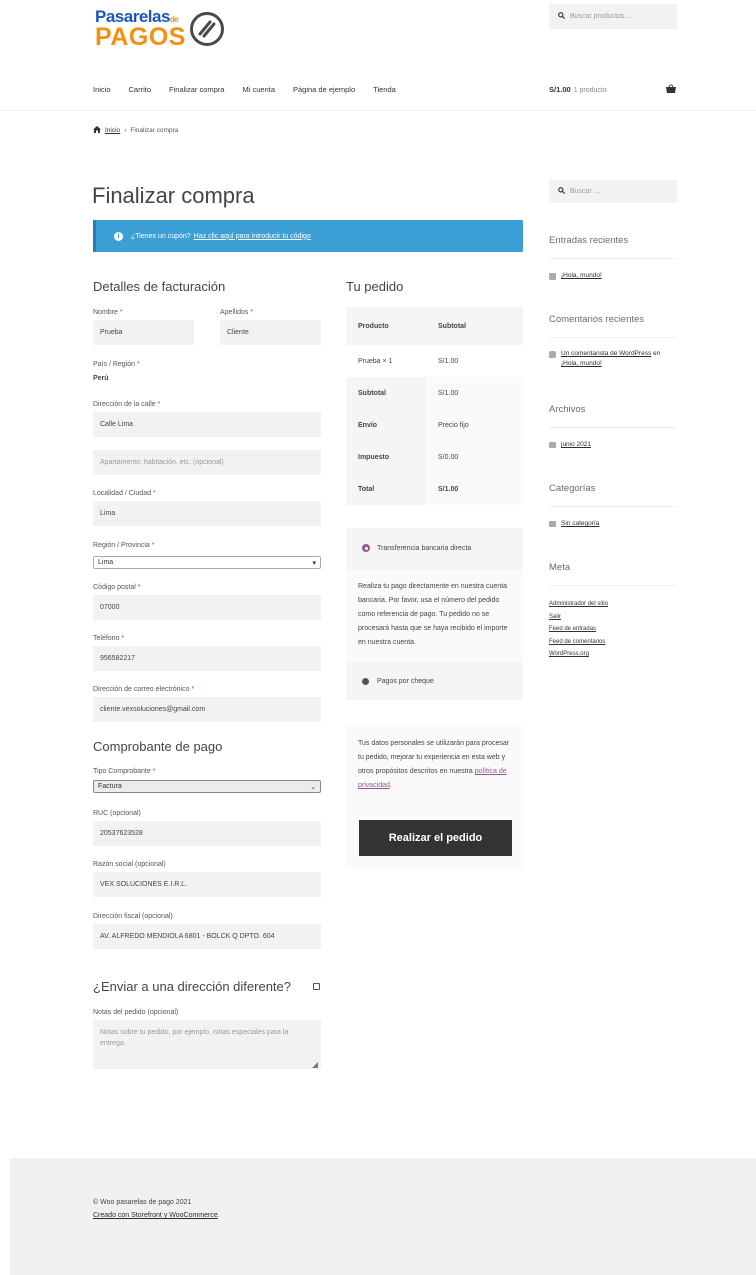 This screenshot has width=756, height=1275. I want to click on meta-link-logout: Salir, so click(578, 617).